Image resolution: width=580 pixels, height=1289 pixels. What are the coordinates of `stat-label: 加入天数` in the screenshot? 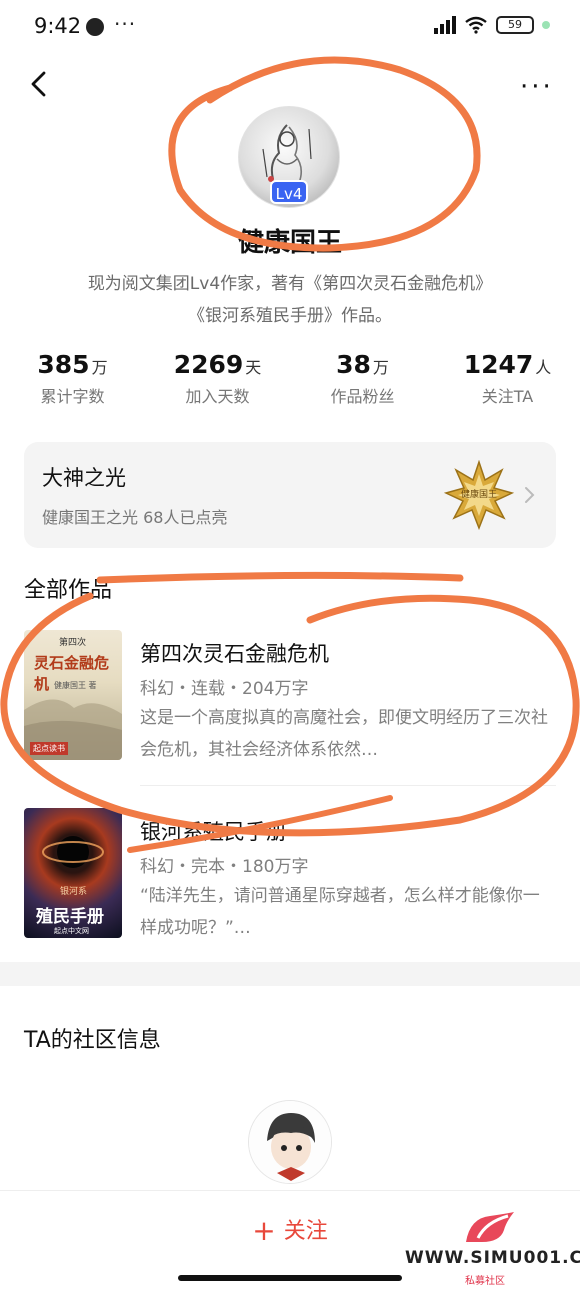 It's located at (217, 396).